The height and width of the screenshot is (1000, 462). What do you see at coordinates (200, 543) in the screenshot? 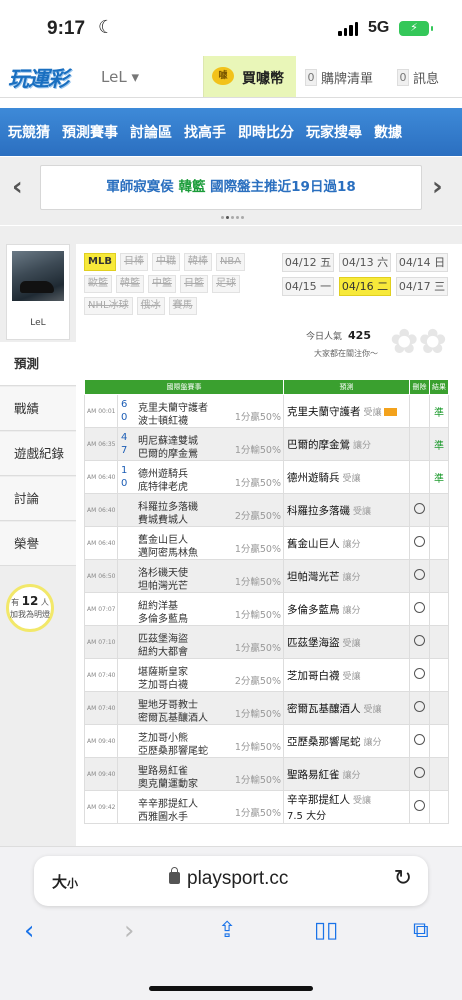
I see `match-cell: 舊金山巨人 邁阿密馬林魚 1分贏50%` at bounding box center [200, 543].